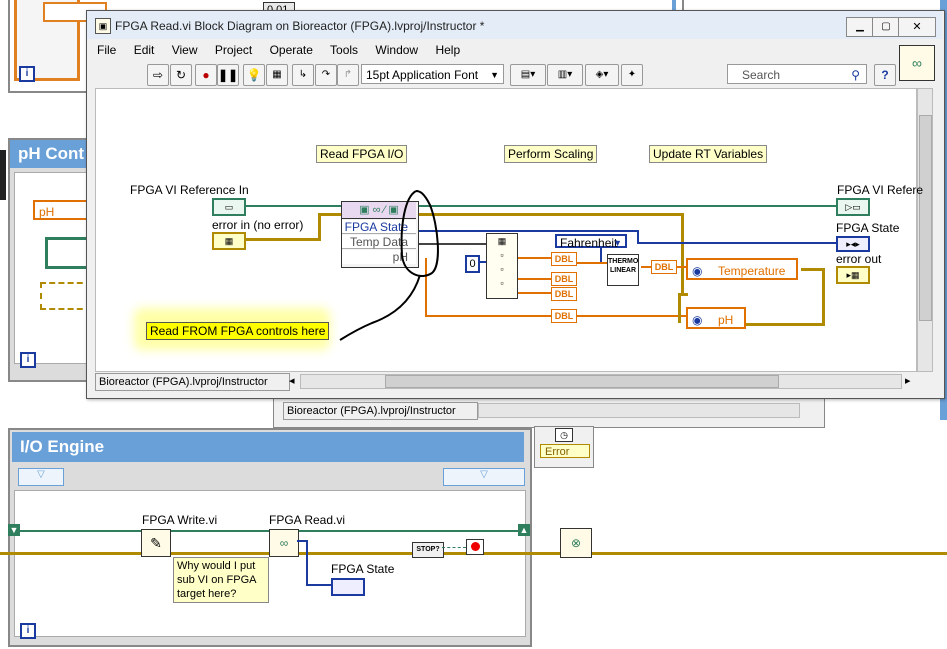 The image size is (947, 649). I want to click on fpga-write-subvi: ✎, so click(156, 543).